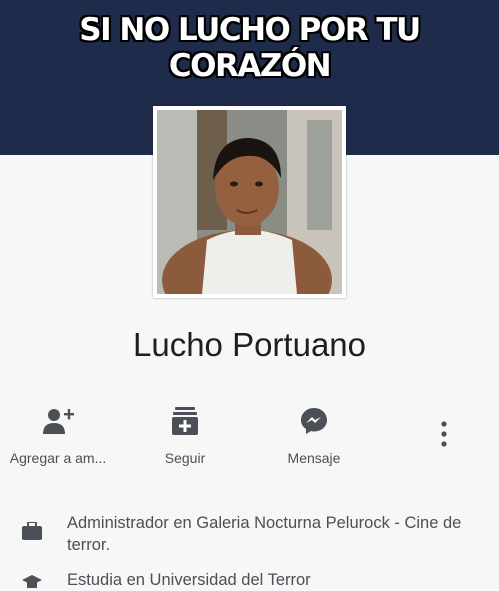 This screenshot has height=591, width=499. Describe the element at coordinates (32, 531) in the screenshot. I see `briefcase-icon` at that location.